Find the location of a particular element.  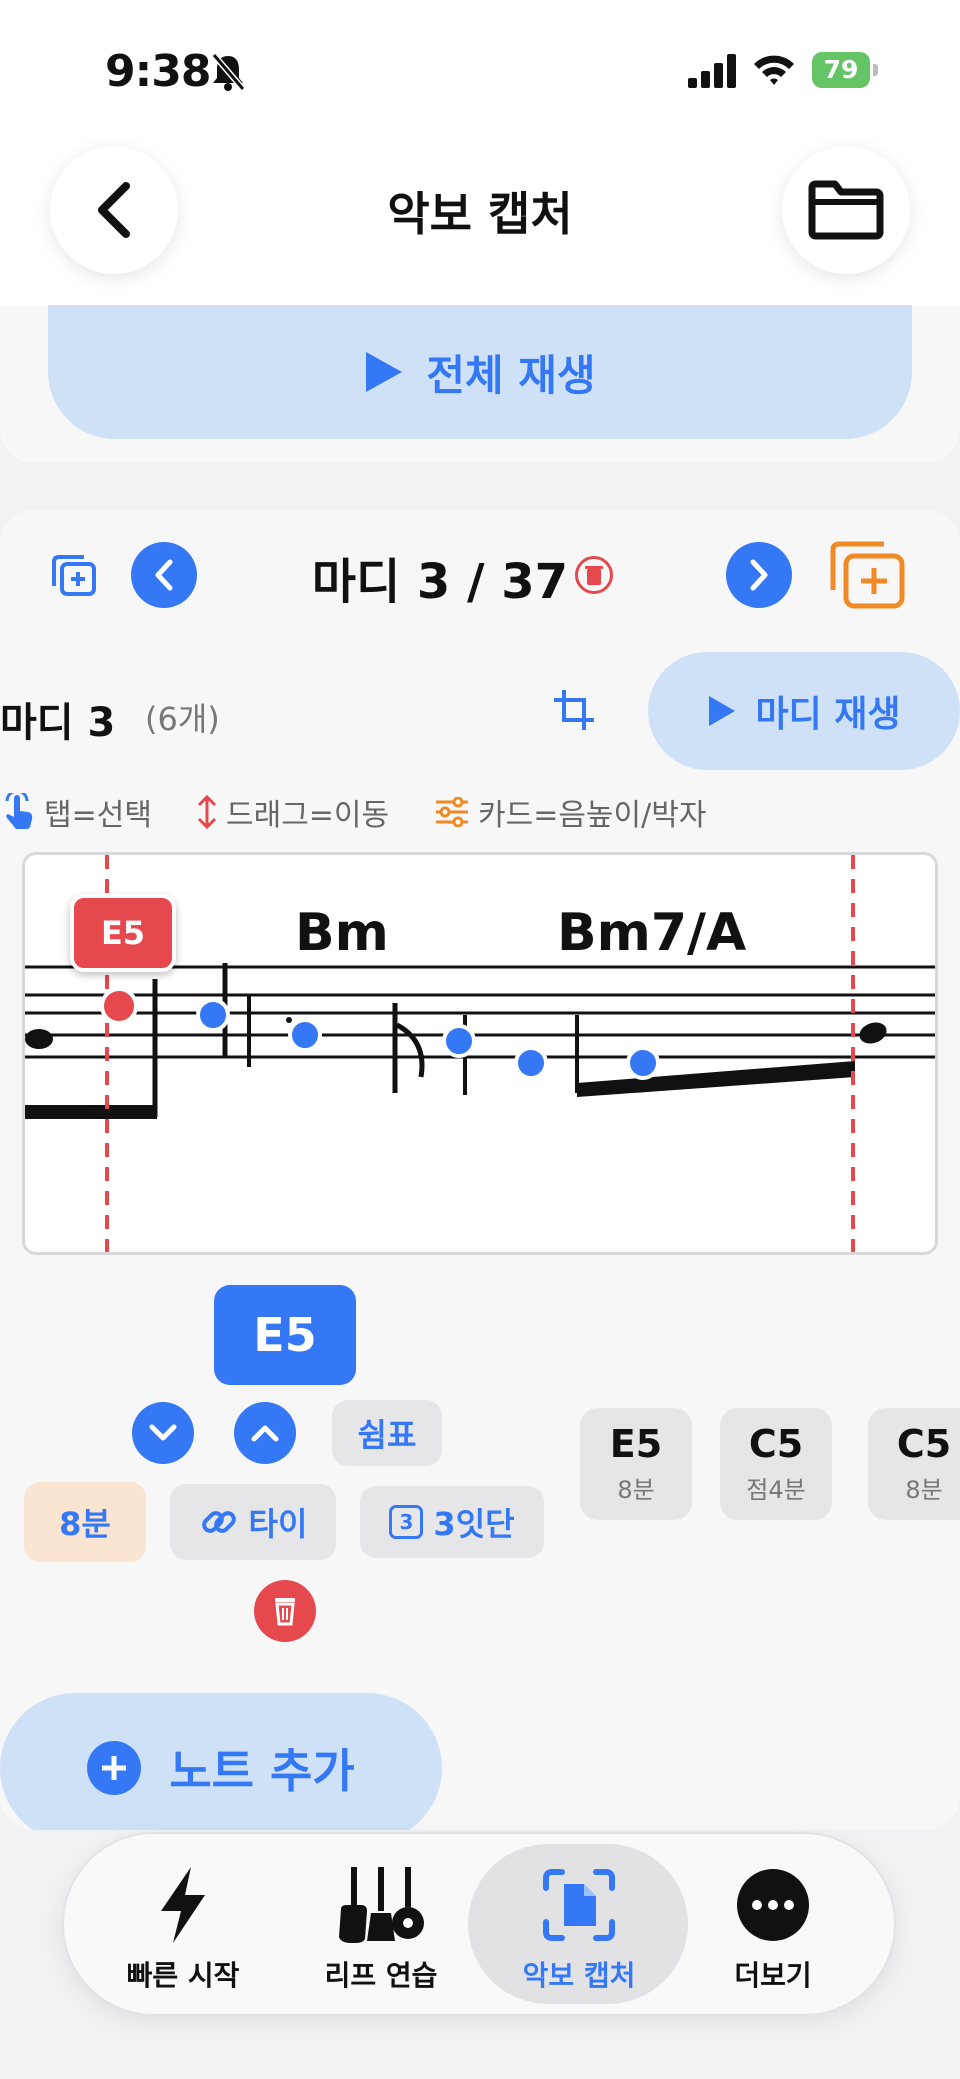

measure-title: 마디 3 is located at coordinates (58, 723).